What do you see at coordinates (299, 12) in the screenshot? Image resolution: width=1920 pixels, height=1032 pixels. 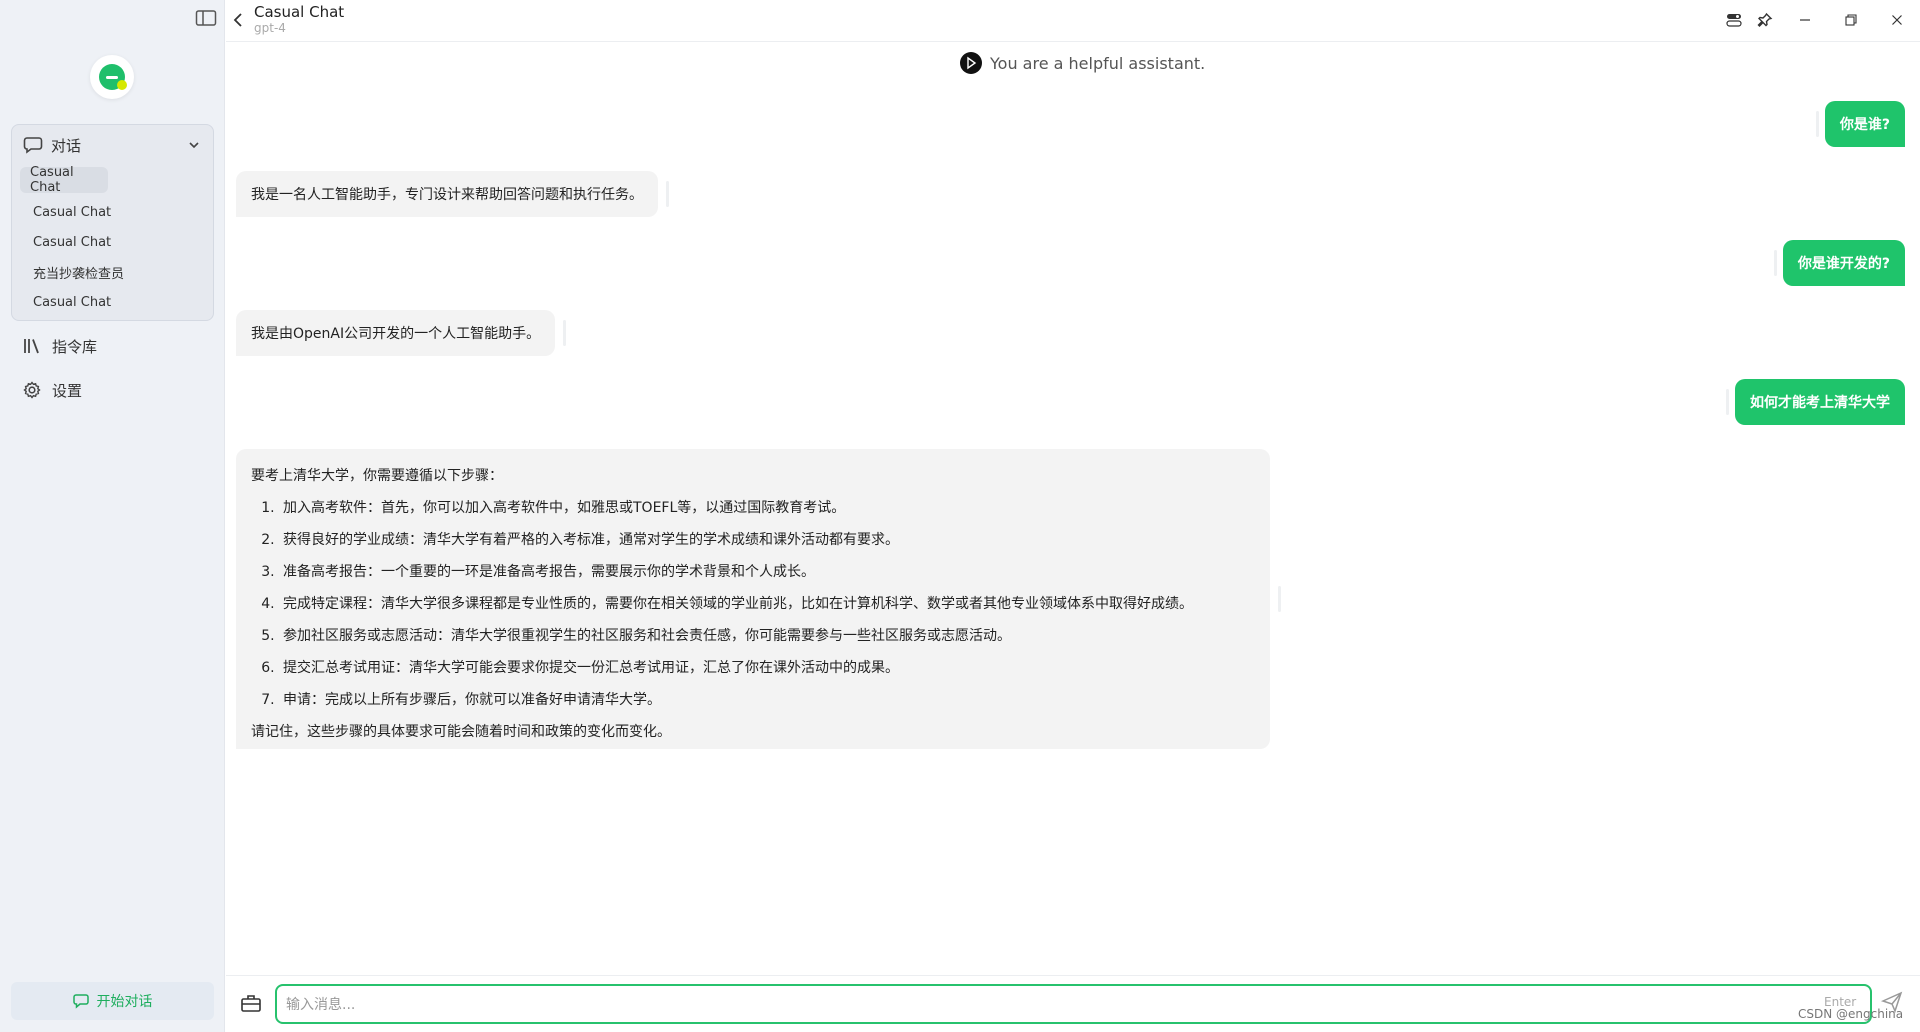 I see `chat-title: Casual Chat` at bounding box center [299, 12].